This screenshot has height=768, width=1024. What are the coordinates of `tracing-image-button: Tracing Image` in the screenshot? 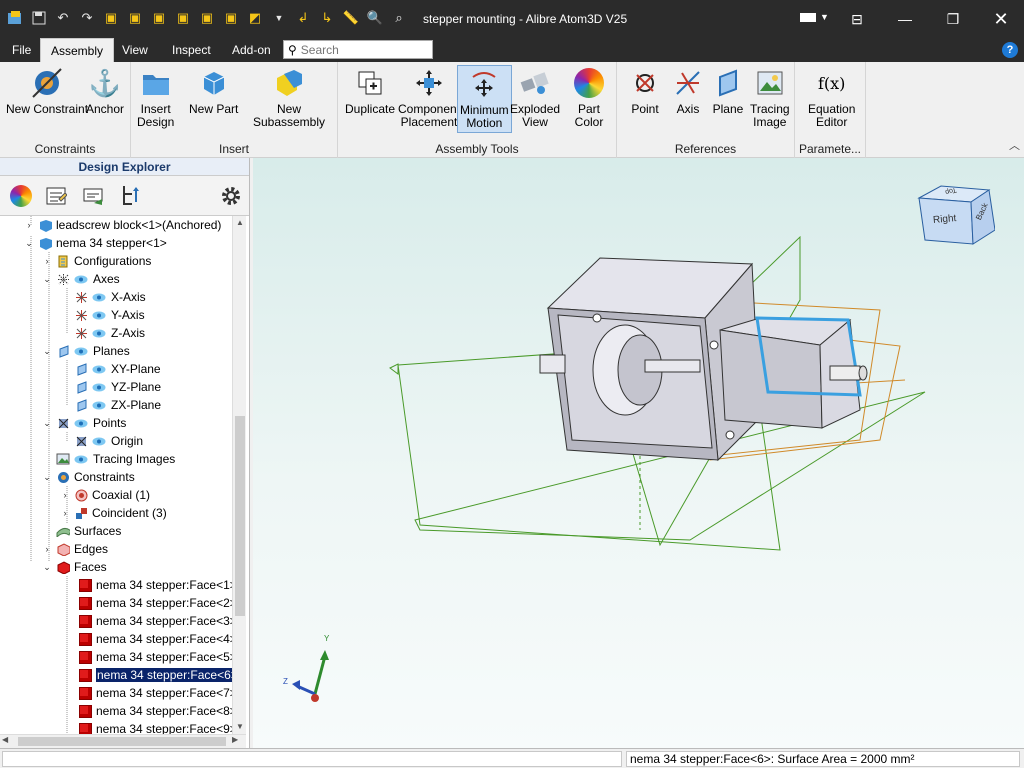 It's located at (770, 97).